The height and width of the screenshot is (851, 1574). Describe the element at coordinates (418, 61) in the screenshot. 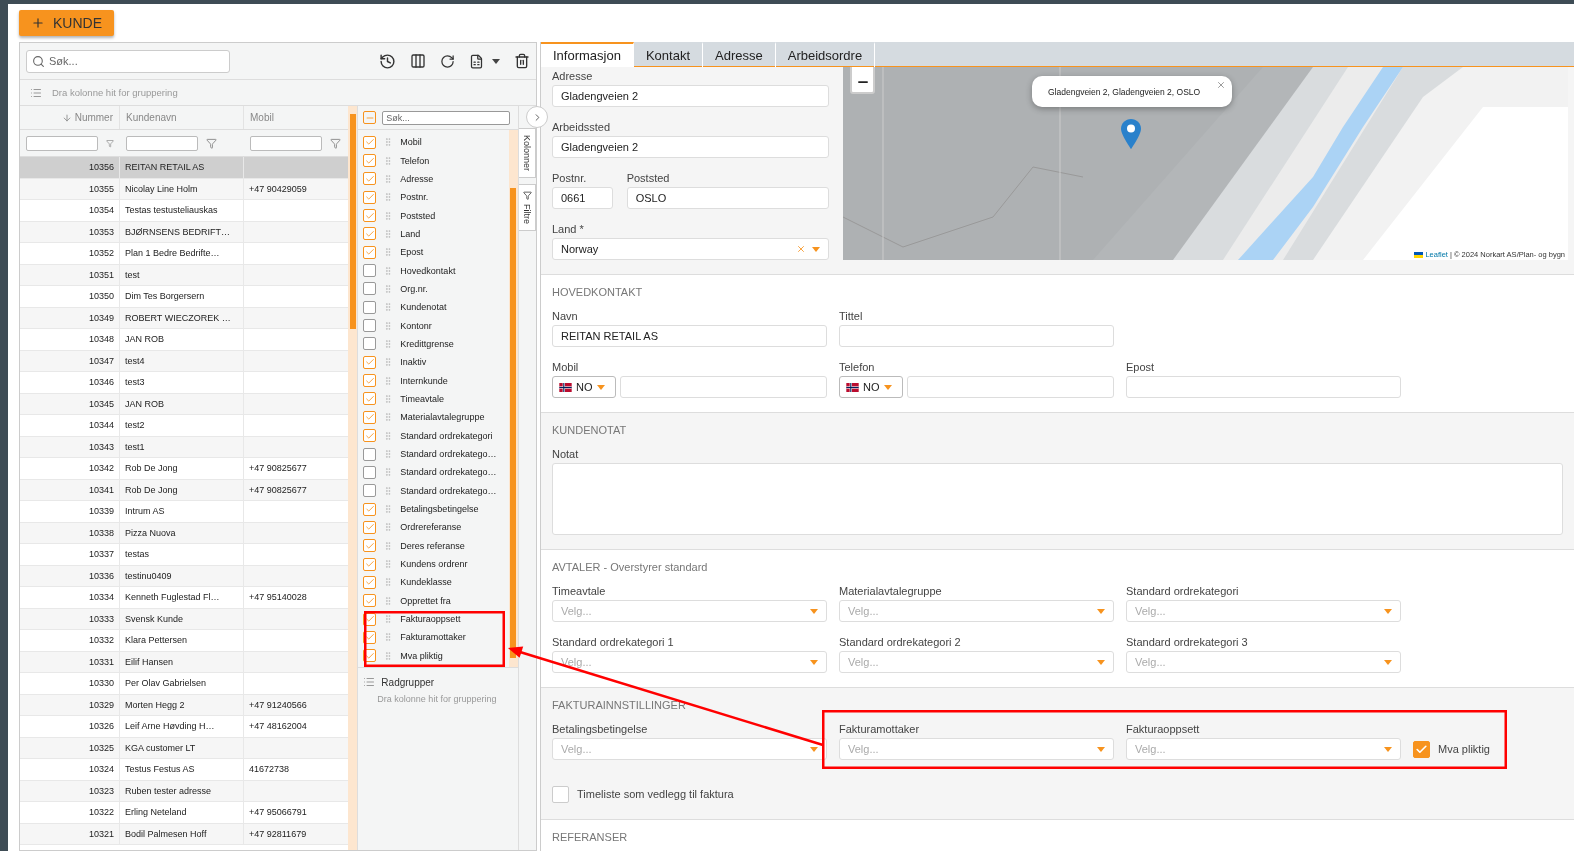

I see `columns-icon` at that location.